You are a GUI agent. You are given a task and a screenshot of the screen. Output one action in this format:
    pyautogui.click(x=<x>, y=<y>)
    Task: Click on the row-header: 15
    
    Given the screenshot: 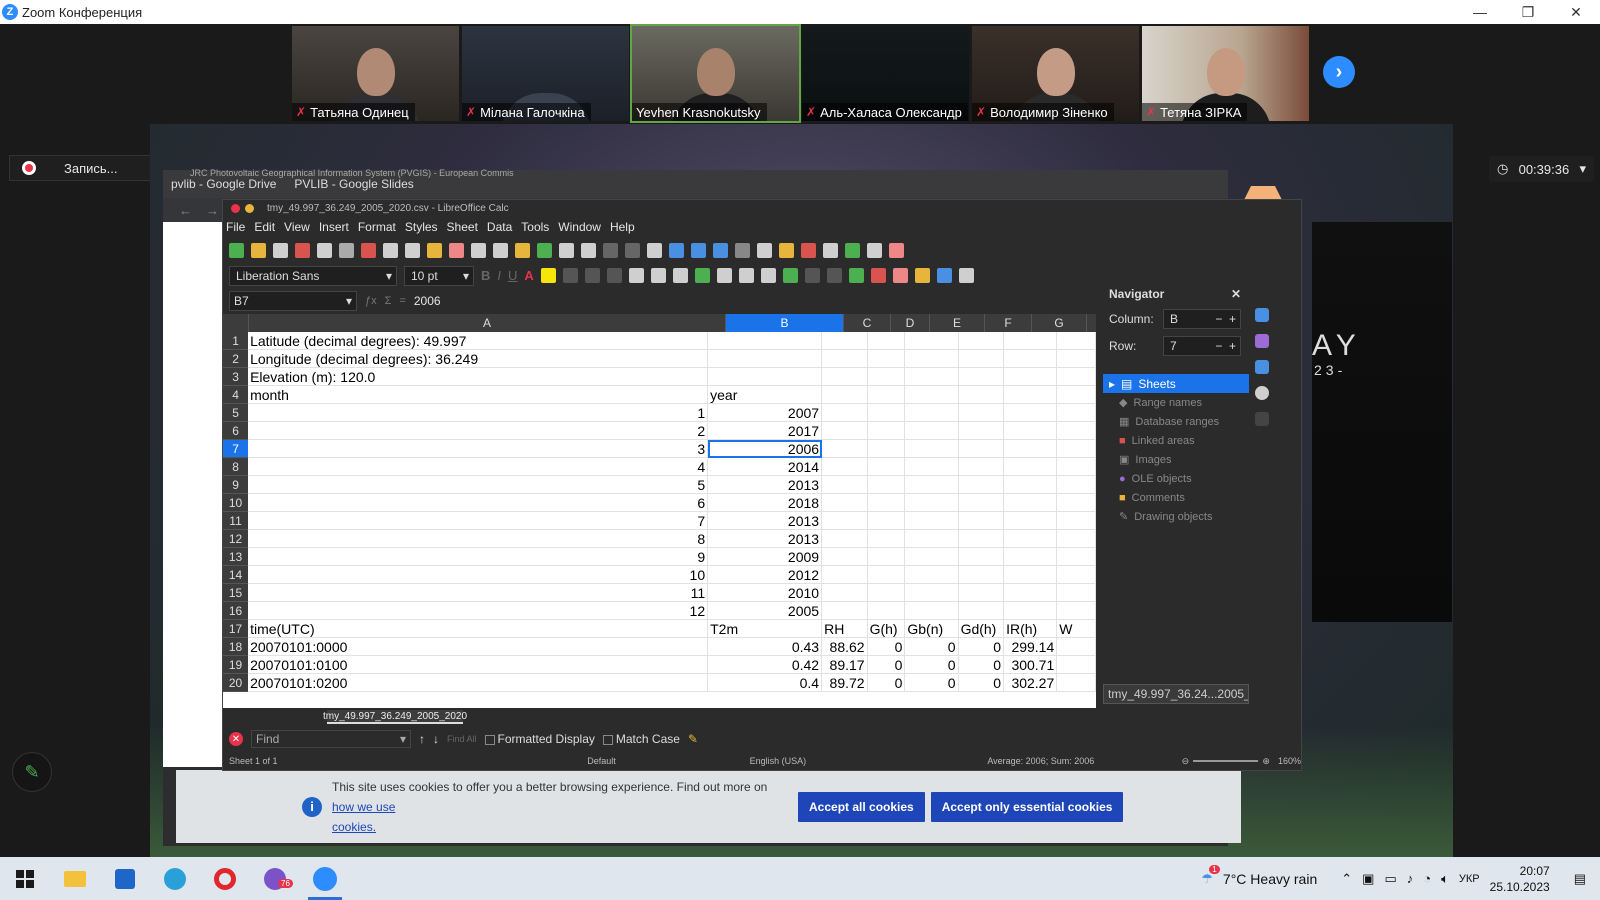 What is the action you would take?
    pyautogui.click(x=236, y=593)
    